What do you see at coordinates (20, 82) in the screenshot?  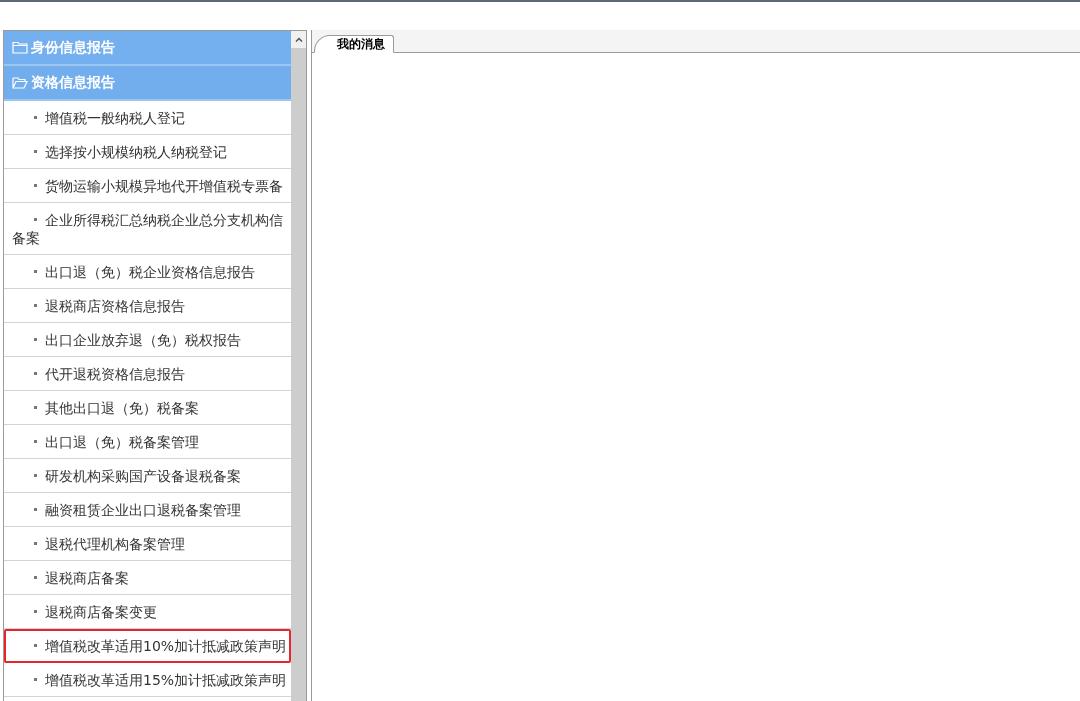 I see `open-folder-icon` at bounding box center [20, 82].